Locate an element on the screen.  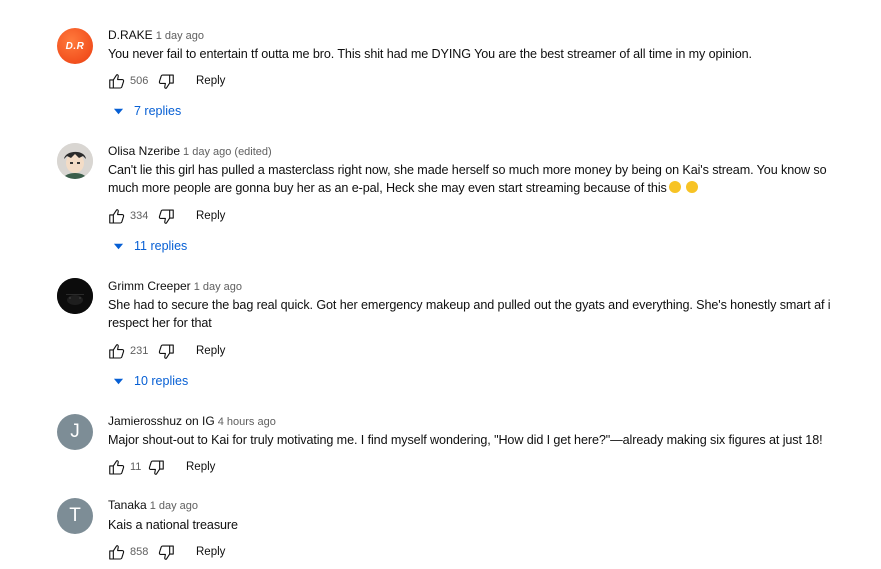
comment-actions: 231 Reply is located at coordinates (165, 351).